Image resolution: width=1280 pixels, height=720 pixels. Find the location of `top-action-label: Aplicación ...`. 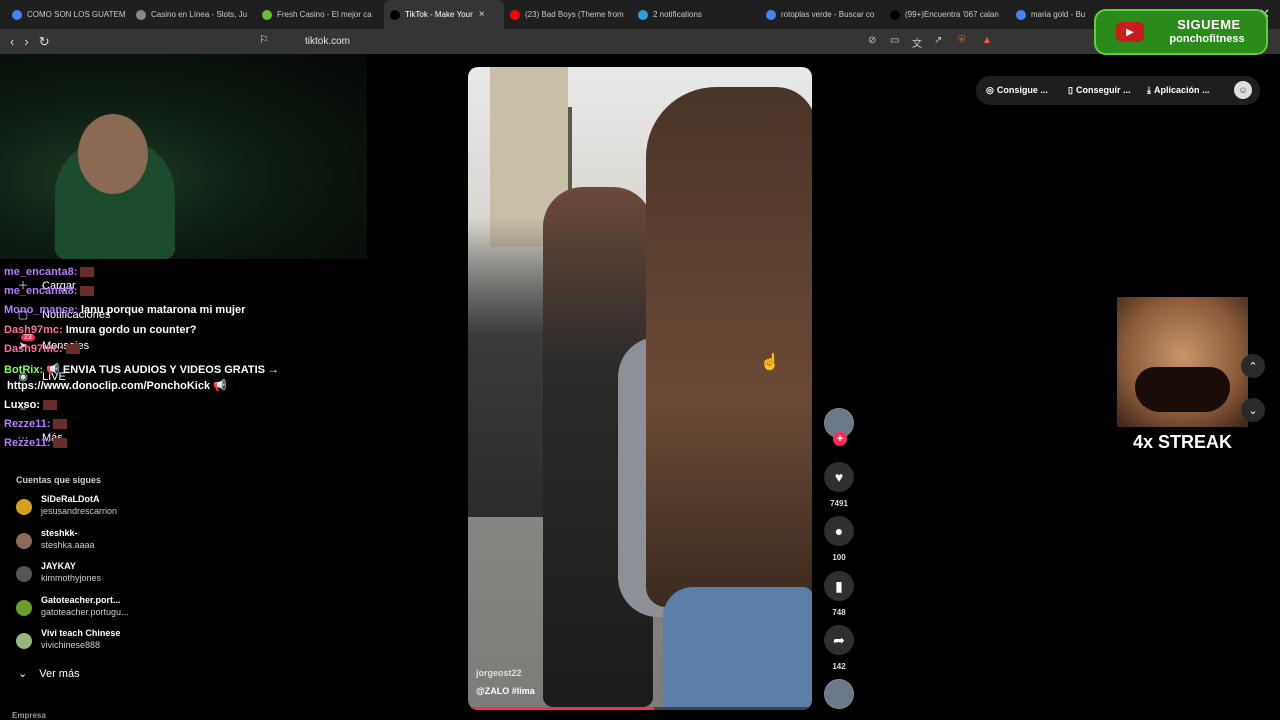

top-action-label: Aplicación ... is located at coordinates (1181, 90).